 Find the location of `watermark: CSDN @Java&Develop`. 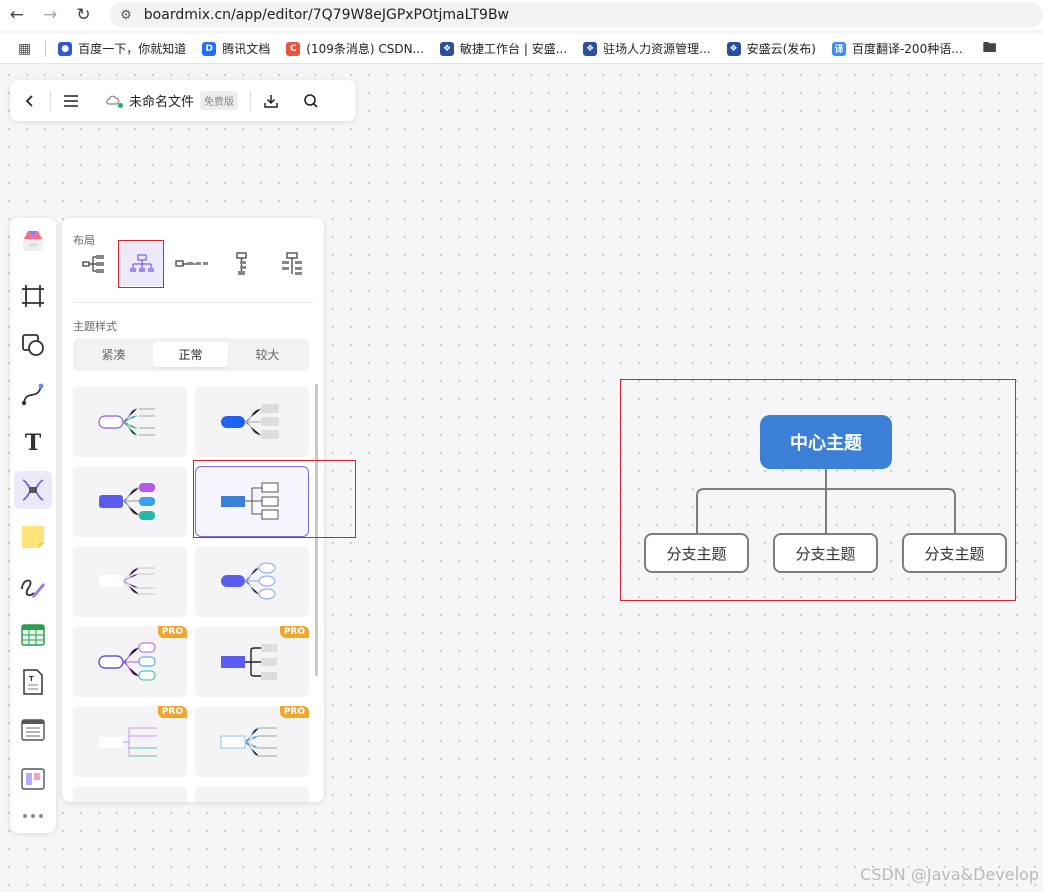

watermark: CSDN @Java&Develop is located at coordinates (949, 874).